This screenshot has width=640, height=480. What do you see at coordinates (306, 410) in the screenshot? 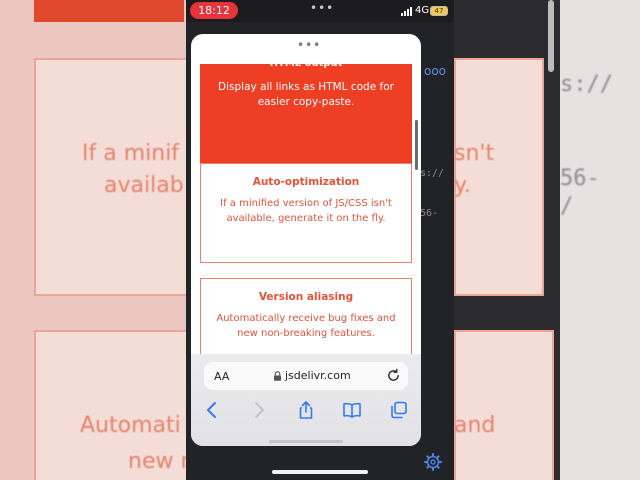
I see `share-icon` at bounding box center [306, 410].